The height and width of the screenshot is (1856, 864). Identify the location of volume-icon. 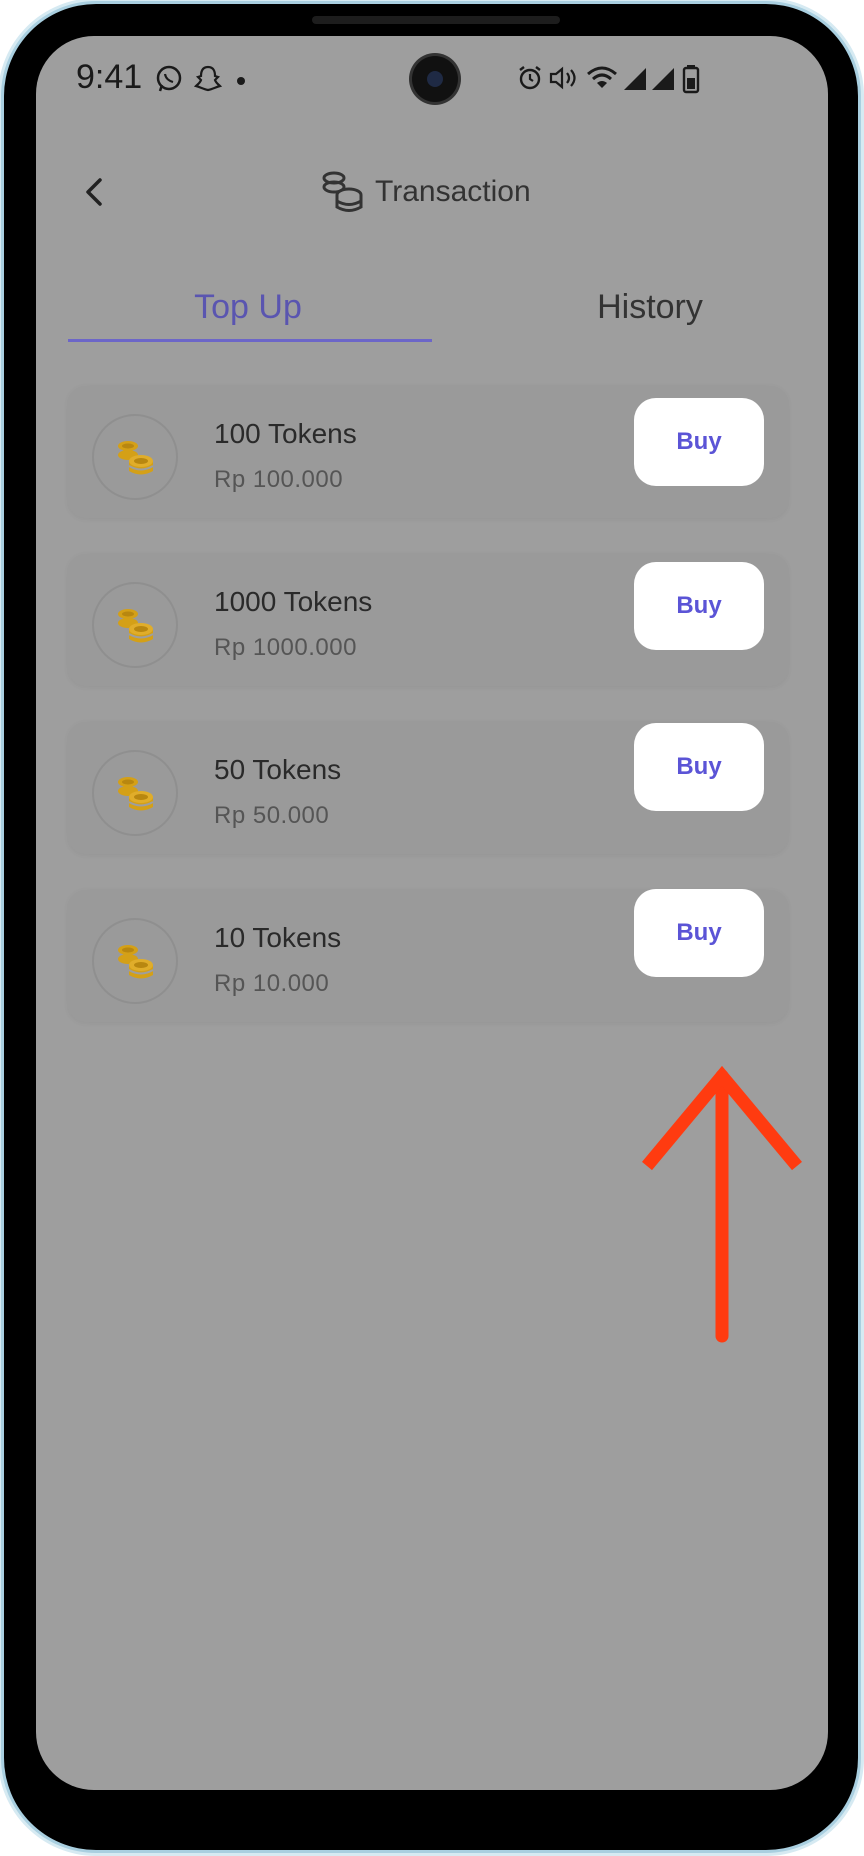
(562, 78).